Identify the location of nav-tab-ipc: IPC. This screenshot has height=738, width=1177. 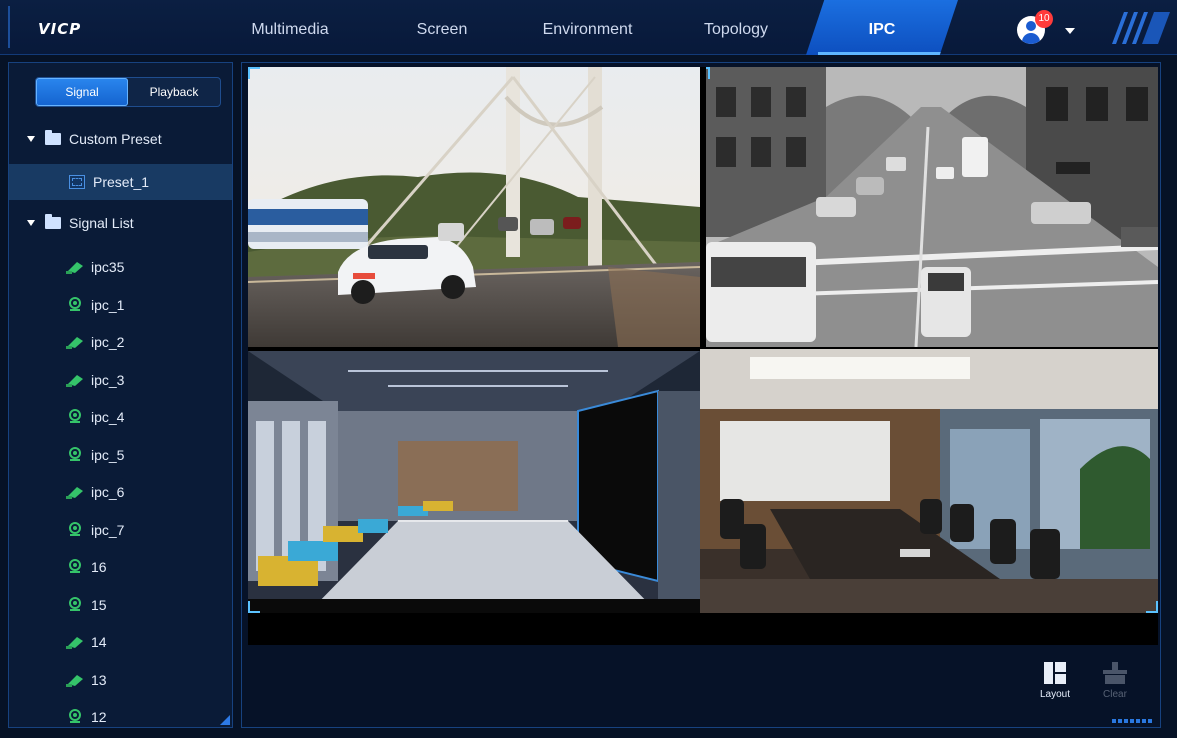
(882, 27).